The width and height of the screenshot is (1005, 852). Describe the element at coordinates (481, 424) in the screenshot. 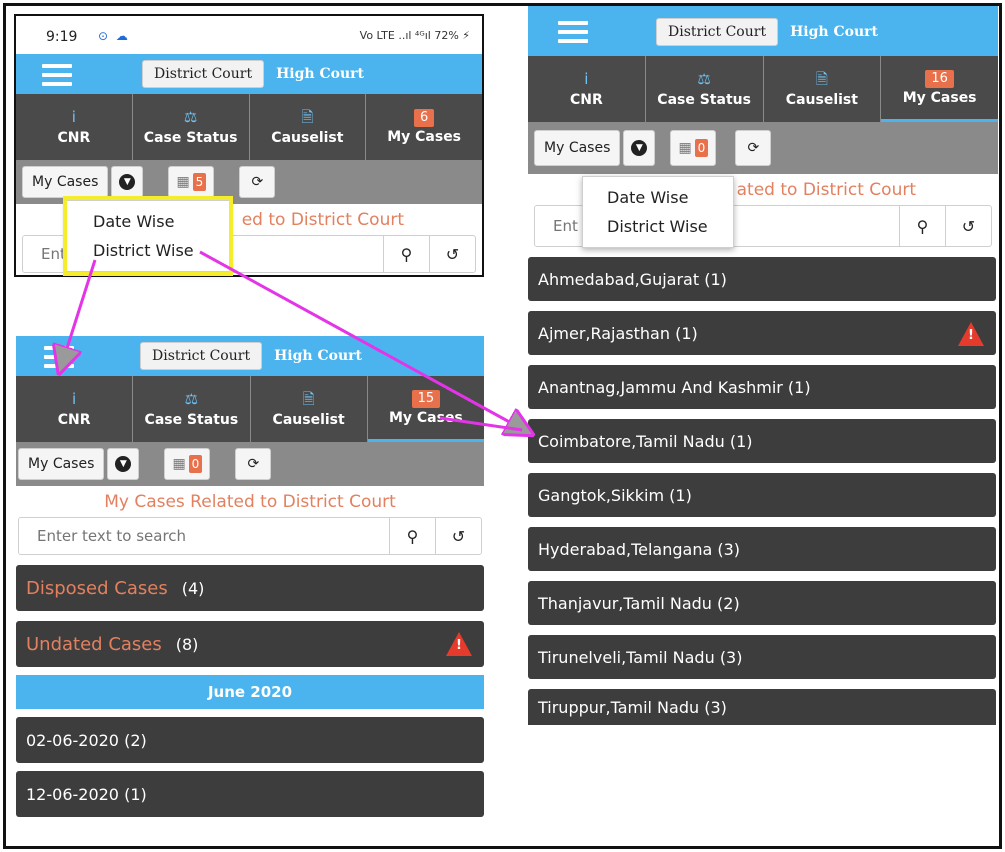

I see `arrow-my-cases` at that location.